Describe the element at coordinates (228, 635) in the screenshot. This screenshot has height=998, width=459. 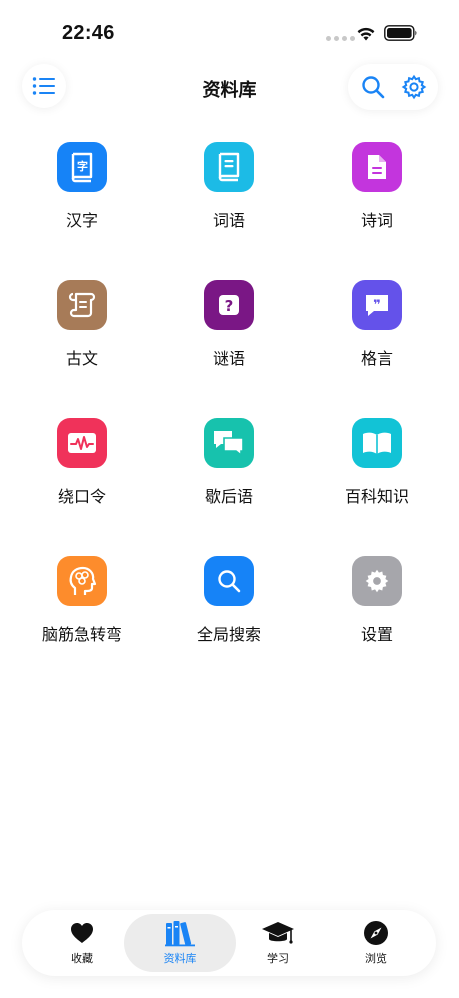
I see `category-label: 全局搜索` at that location.